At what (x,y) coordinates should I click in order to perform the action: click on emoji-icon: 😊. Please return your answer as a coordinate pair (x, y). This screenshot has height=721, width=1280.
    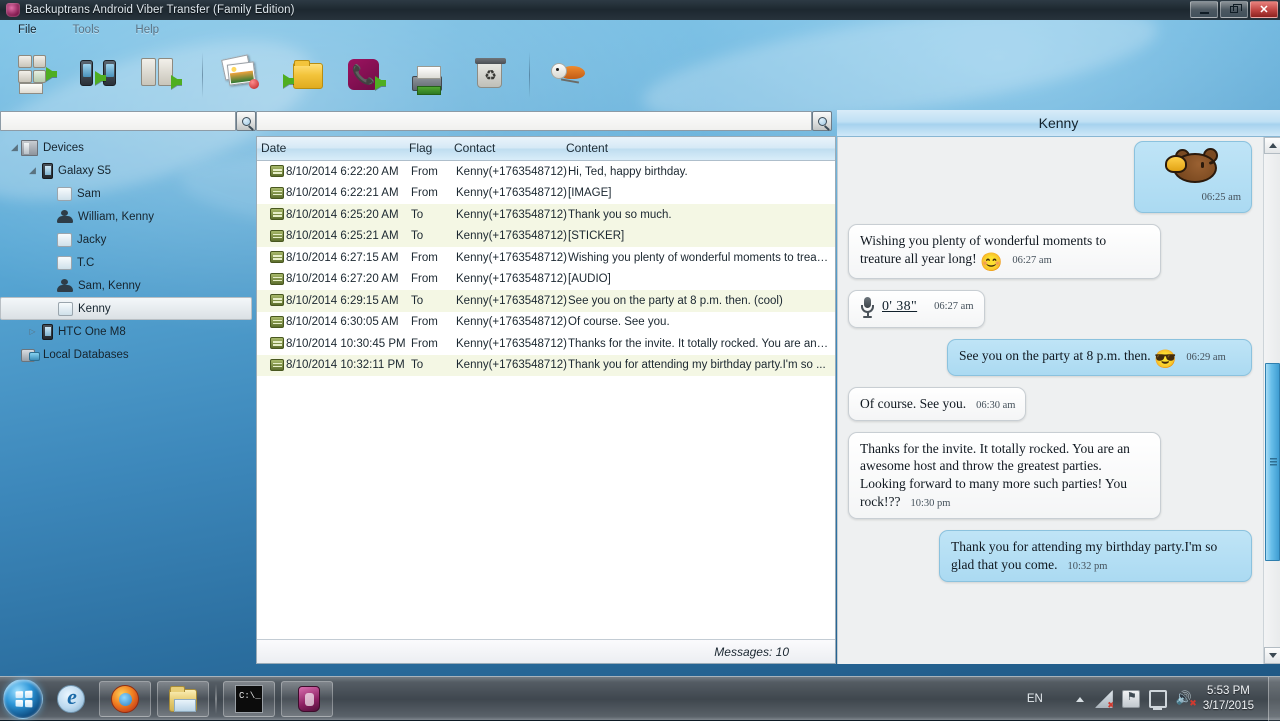
    Looking at the image, I should click on (991, 262).